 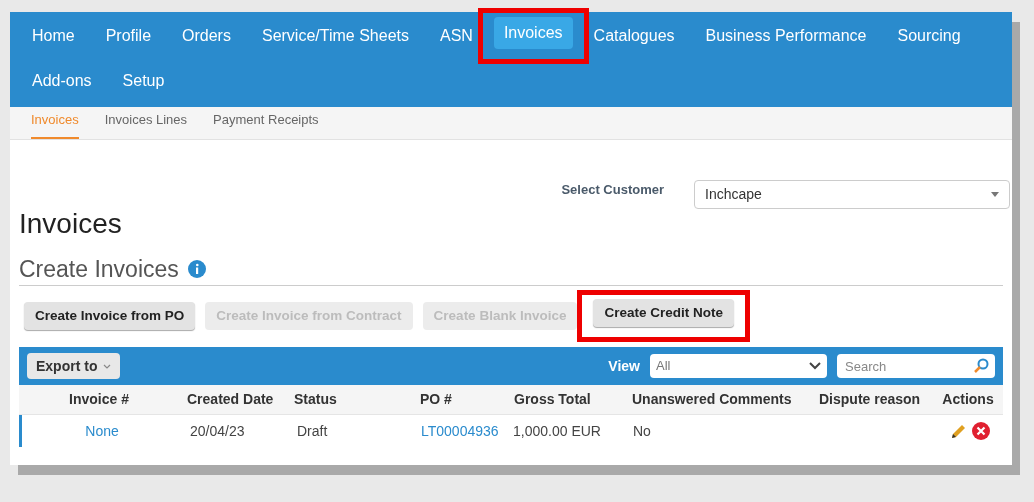 What do you see at coordinates (62, 81) in the screenshot?
I see `nav-tab: Add-ons` at bounding box center [62, 81].